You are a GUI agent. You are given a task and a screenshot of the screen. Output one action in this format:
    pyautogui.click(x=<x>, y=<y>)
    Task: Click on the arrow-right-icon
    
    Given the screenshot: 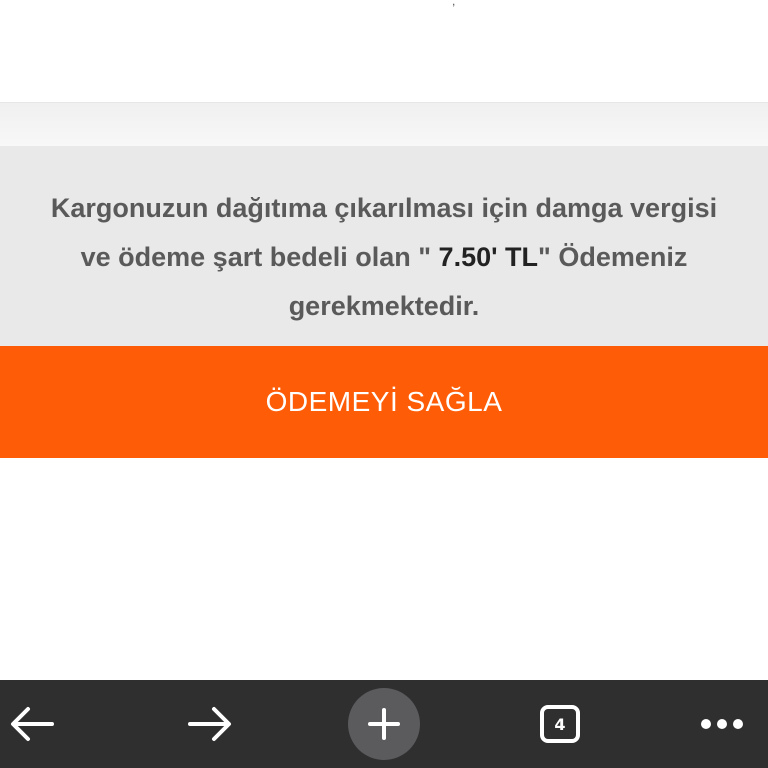 What is the action you would take?
    pyautogui.click(x=209, y=724)
    